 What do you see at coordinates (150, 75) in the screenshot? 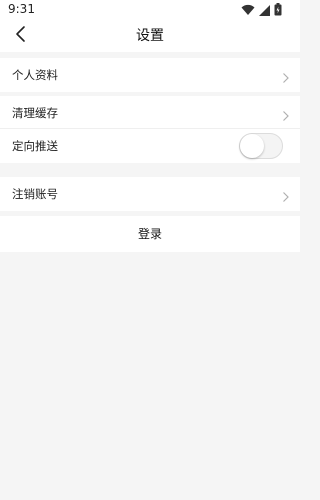
I see `settings-row-profile: 个人资料` at bounding box center [150, 75].